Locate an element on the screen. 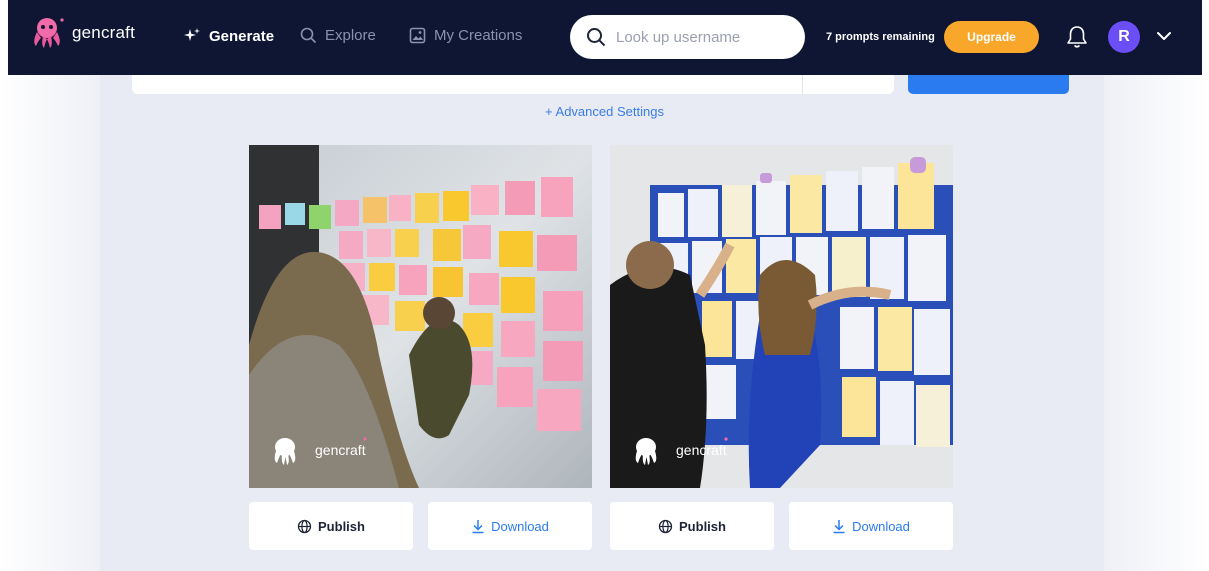 The height and width of the screenshot is (571, 1209). nav-generate: Generate is located at coordinates (228, 36).